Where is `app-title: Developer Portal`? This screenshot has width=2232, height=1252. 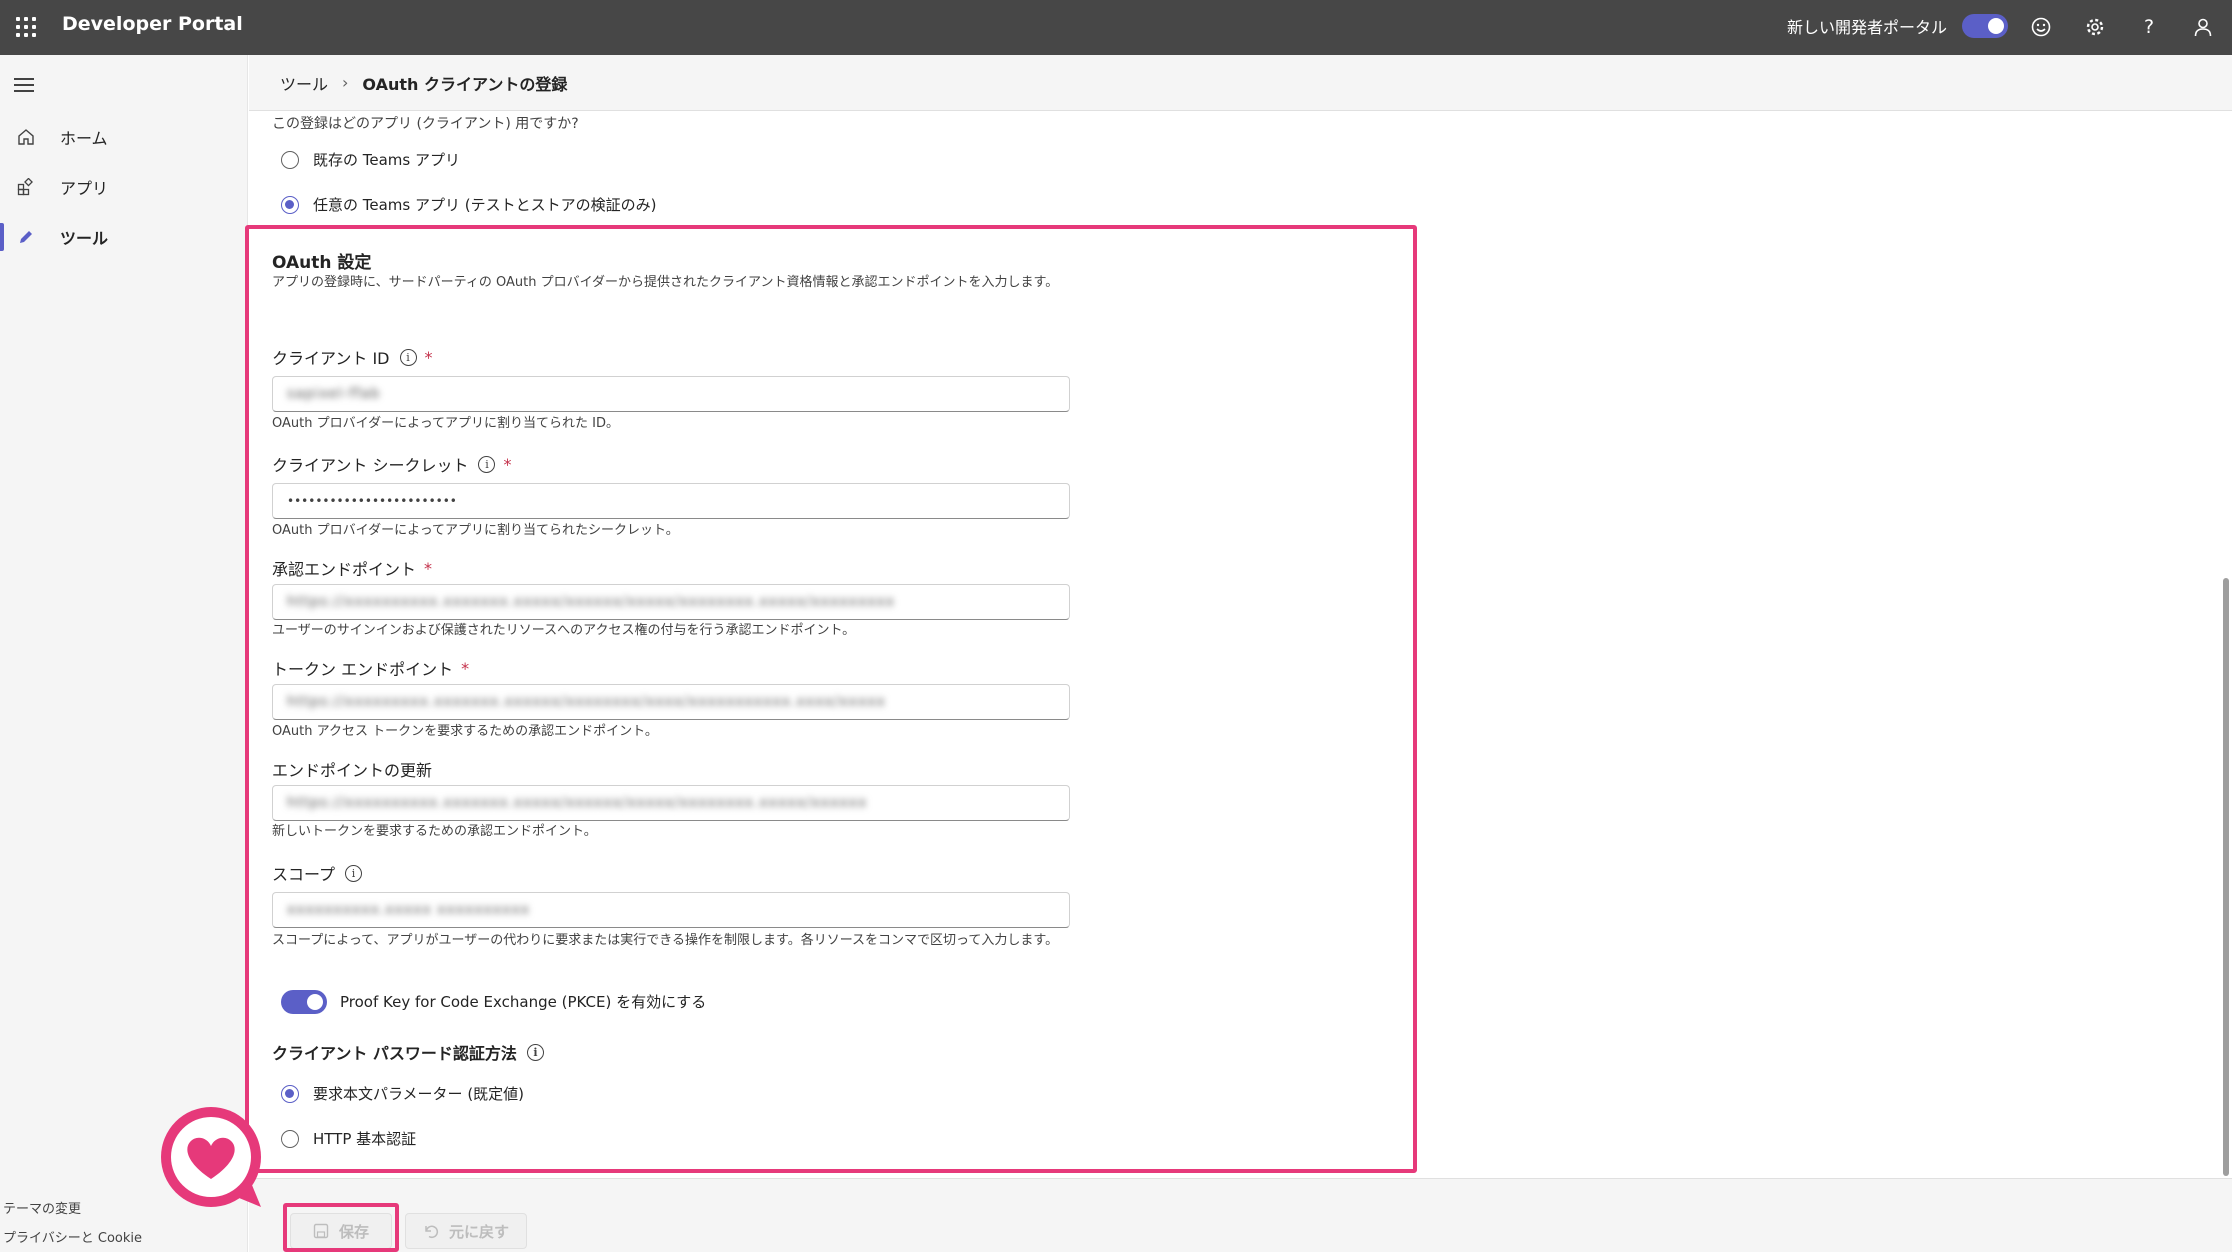
app-title: Developer Portal is located at coordinates (152, 24).